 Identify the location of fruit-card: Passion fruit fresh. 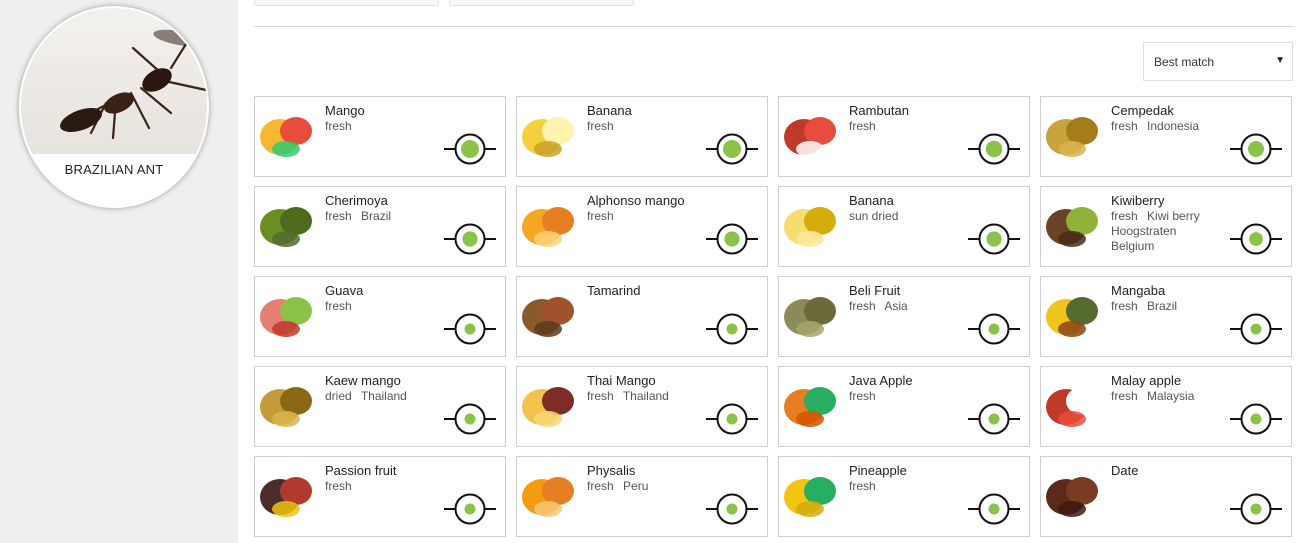
(380, 496).